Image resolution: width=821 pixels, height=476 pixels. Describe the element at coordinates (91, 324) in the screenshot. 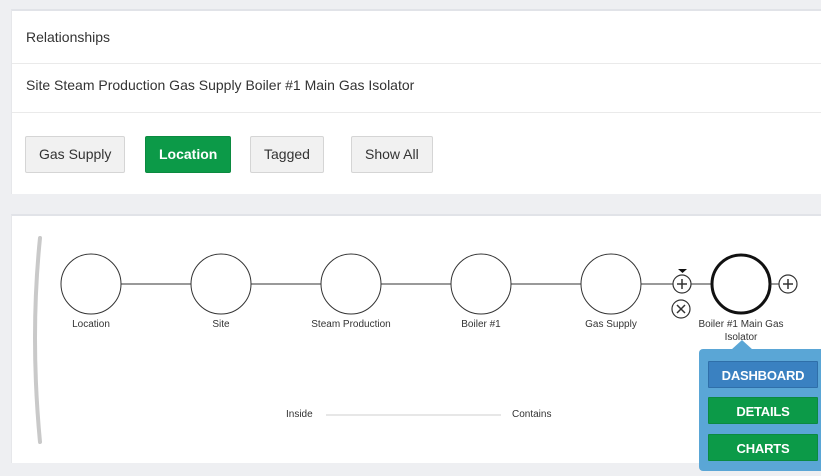

I see `node-label: Location` at that location.